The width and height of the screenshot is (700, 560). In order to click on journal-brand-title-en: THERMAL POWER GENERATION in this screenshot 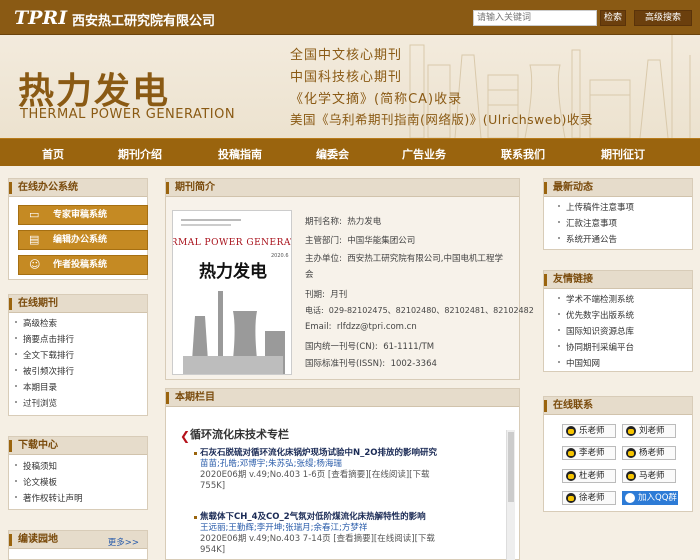, I will do `click(128, 114)`.